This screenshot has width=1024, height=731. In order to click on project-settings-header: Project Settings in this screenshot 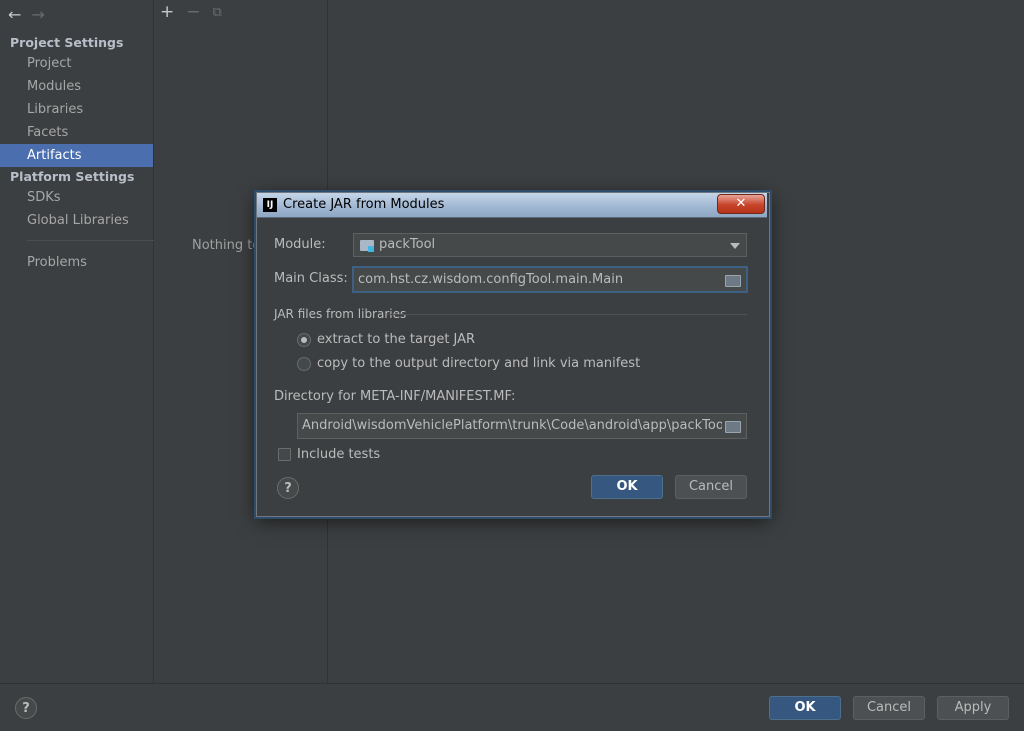, I will do `click(67, 42)`.